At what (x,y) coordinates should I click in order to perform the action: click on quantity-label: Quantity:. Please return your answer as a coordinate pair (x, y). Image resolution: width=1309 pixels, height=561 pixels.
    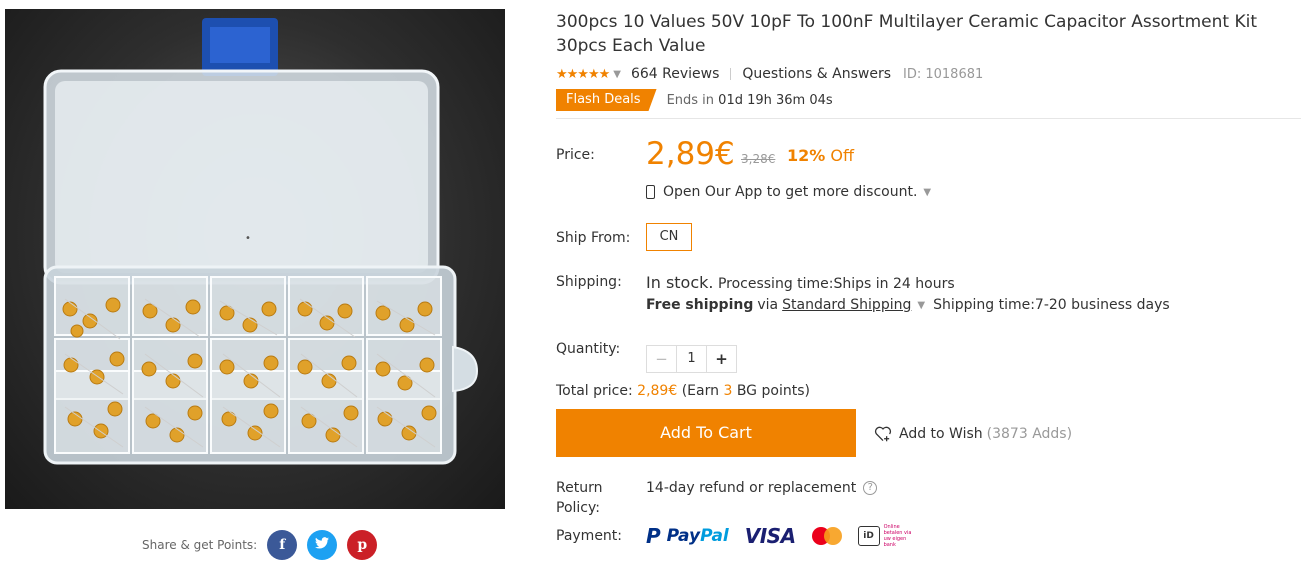
    Looking at the image, I should click on (588, 349).